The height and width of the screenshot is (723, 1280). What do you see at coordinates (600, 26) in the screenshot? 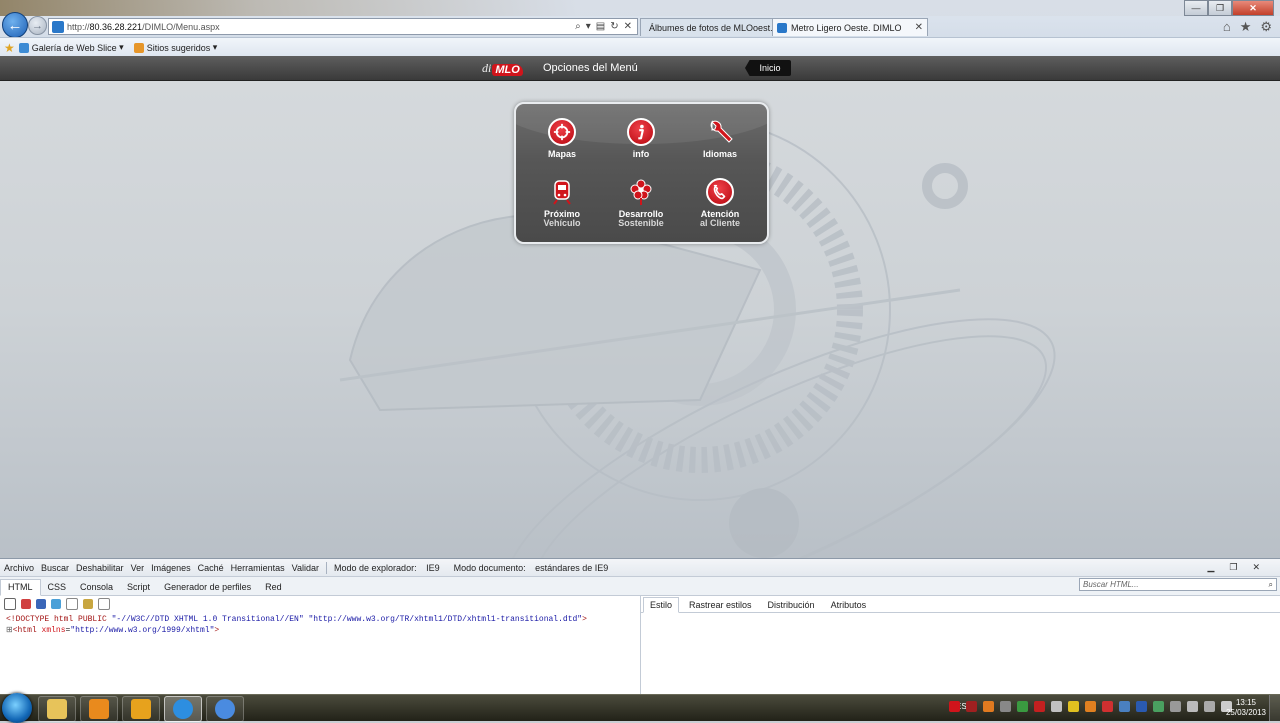
I see `compat-view-icon: ▤` at bounding box center [600, 26].